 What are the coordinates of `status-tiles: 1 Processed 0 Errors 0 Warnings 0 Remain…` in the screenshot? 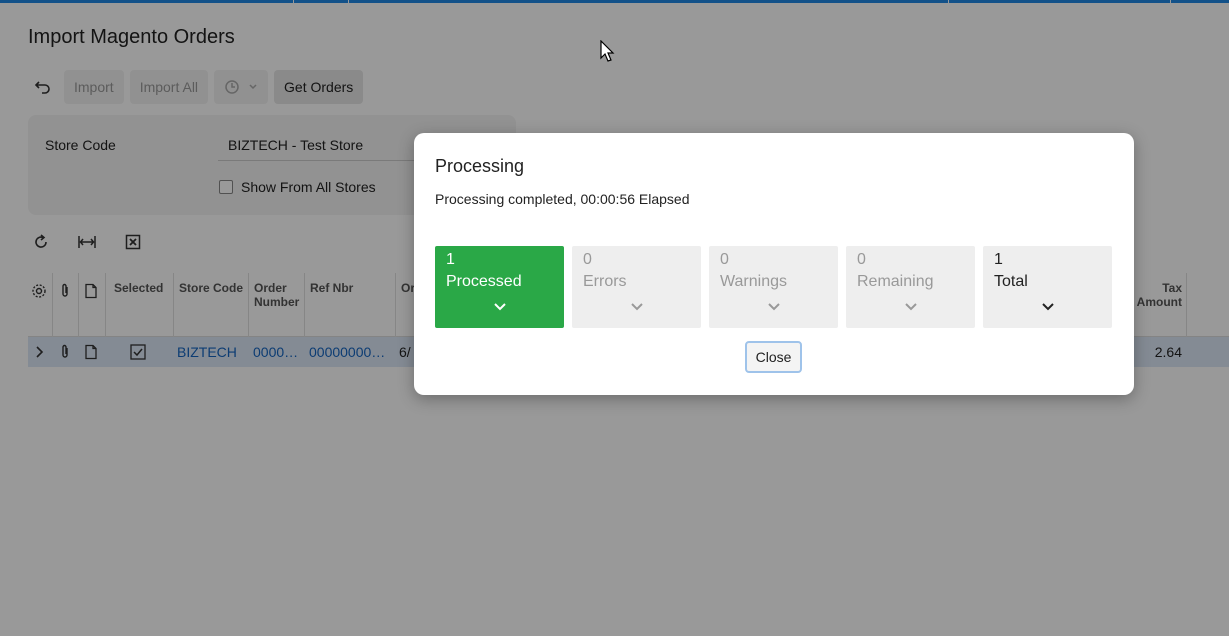 It's located at (773, 287).